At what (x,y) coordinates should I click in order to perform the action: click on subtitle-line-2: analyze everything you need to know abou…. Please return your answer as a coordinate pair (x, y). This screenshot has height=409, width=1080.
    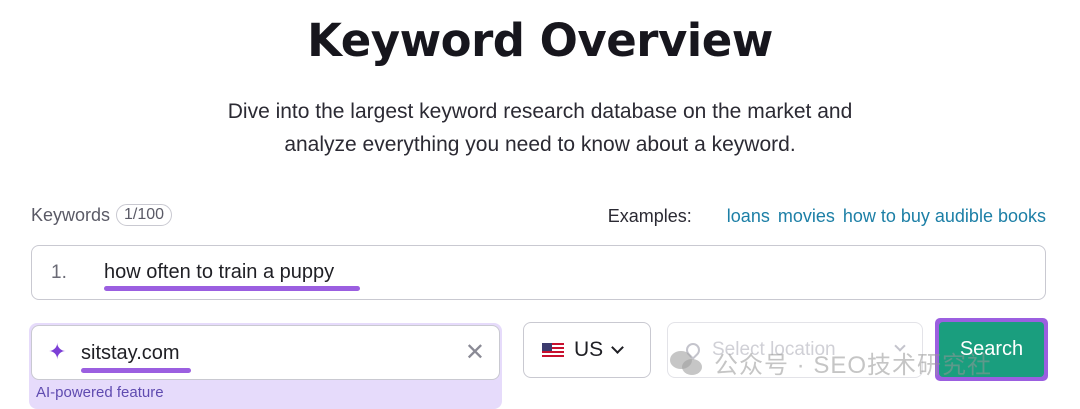
    Looking at the image, I should click on (540, 144).